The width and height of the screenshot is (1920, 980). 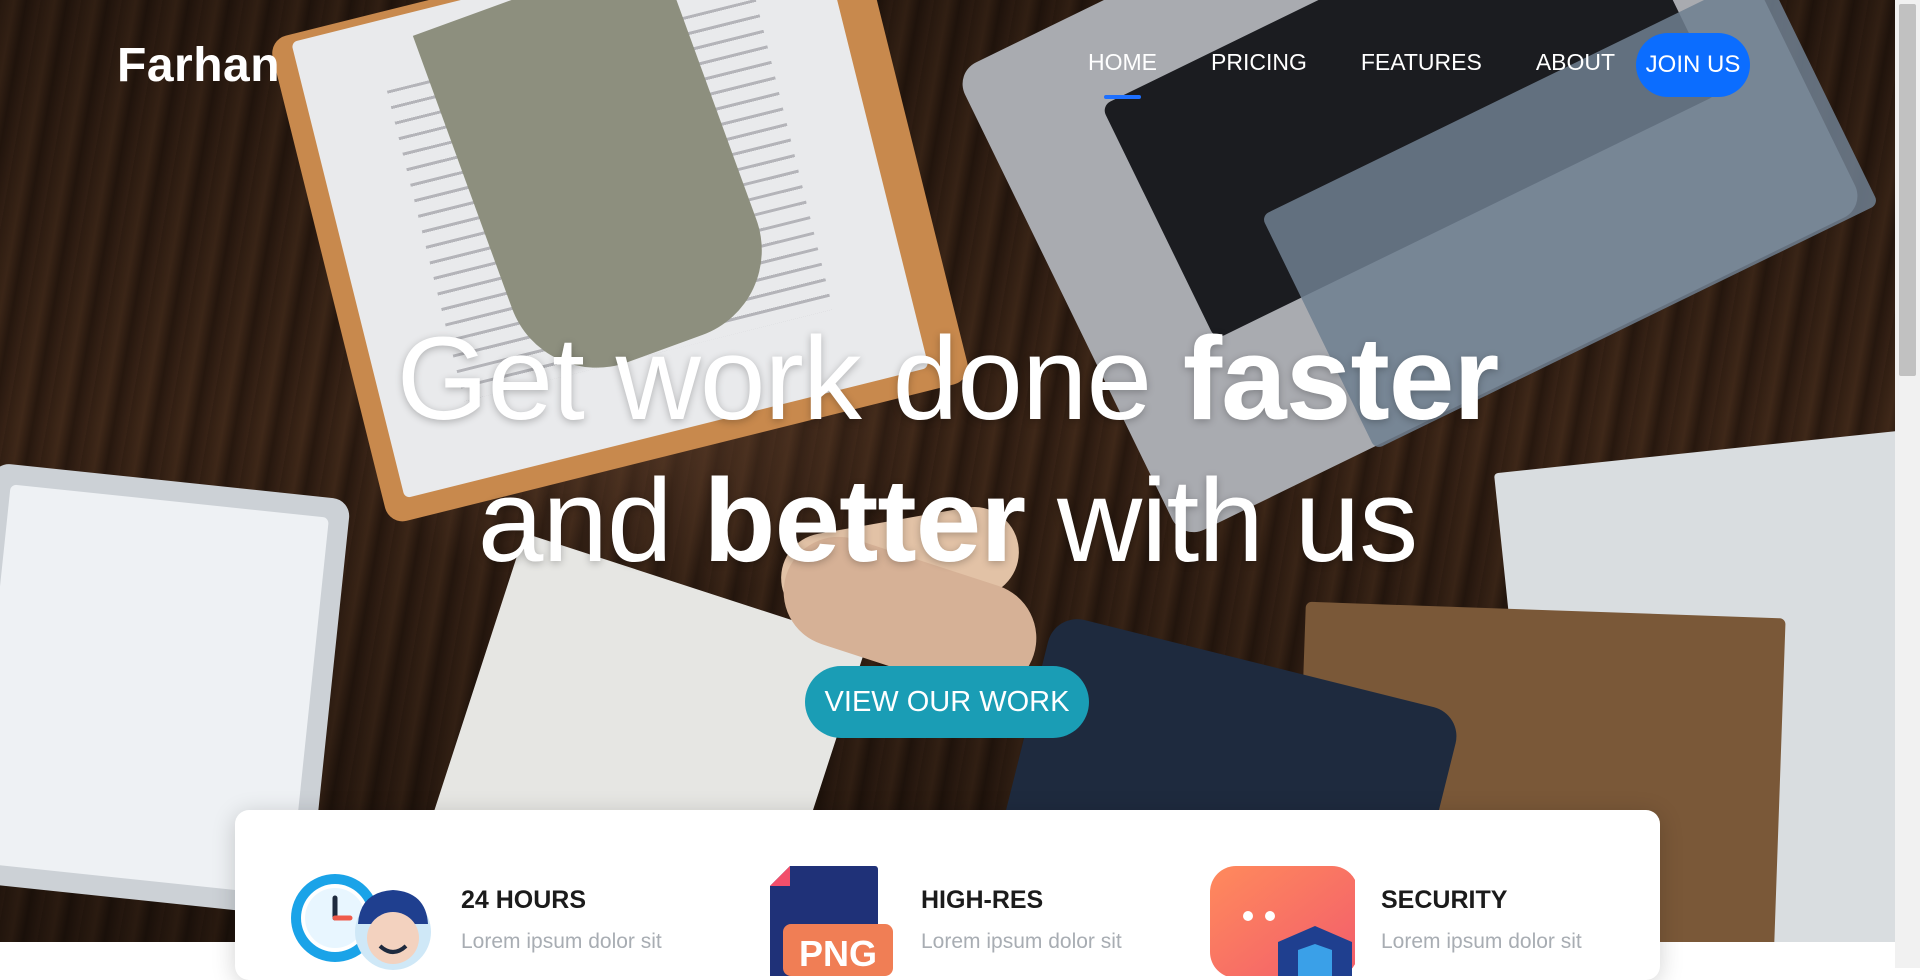 I want to click on hero-headline-line2: and better with us, so click(x=947, y=521).